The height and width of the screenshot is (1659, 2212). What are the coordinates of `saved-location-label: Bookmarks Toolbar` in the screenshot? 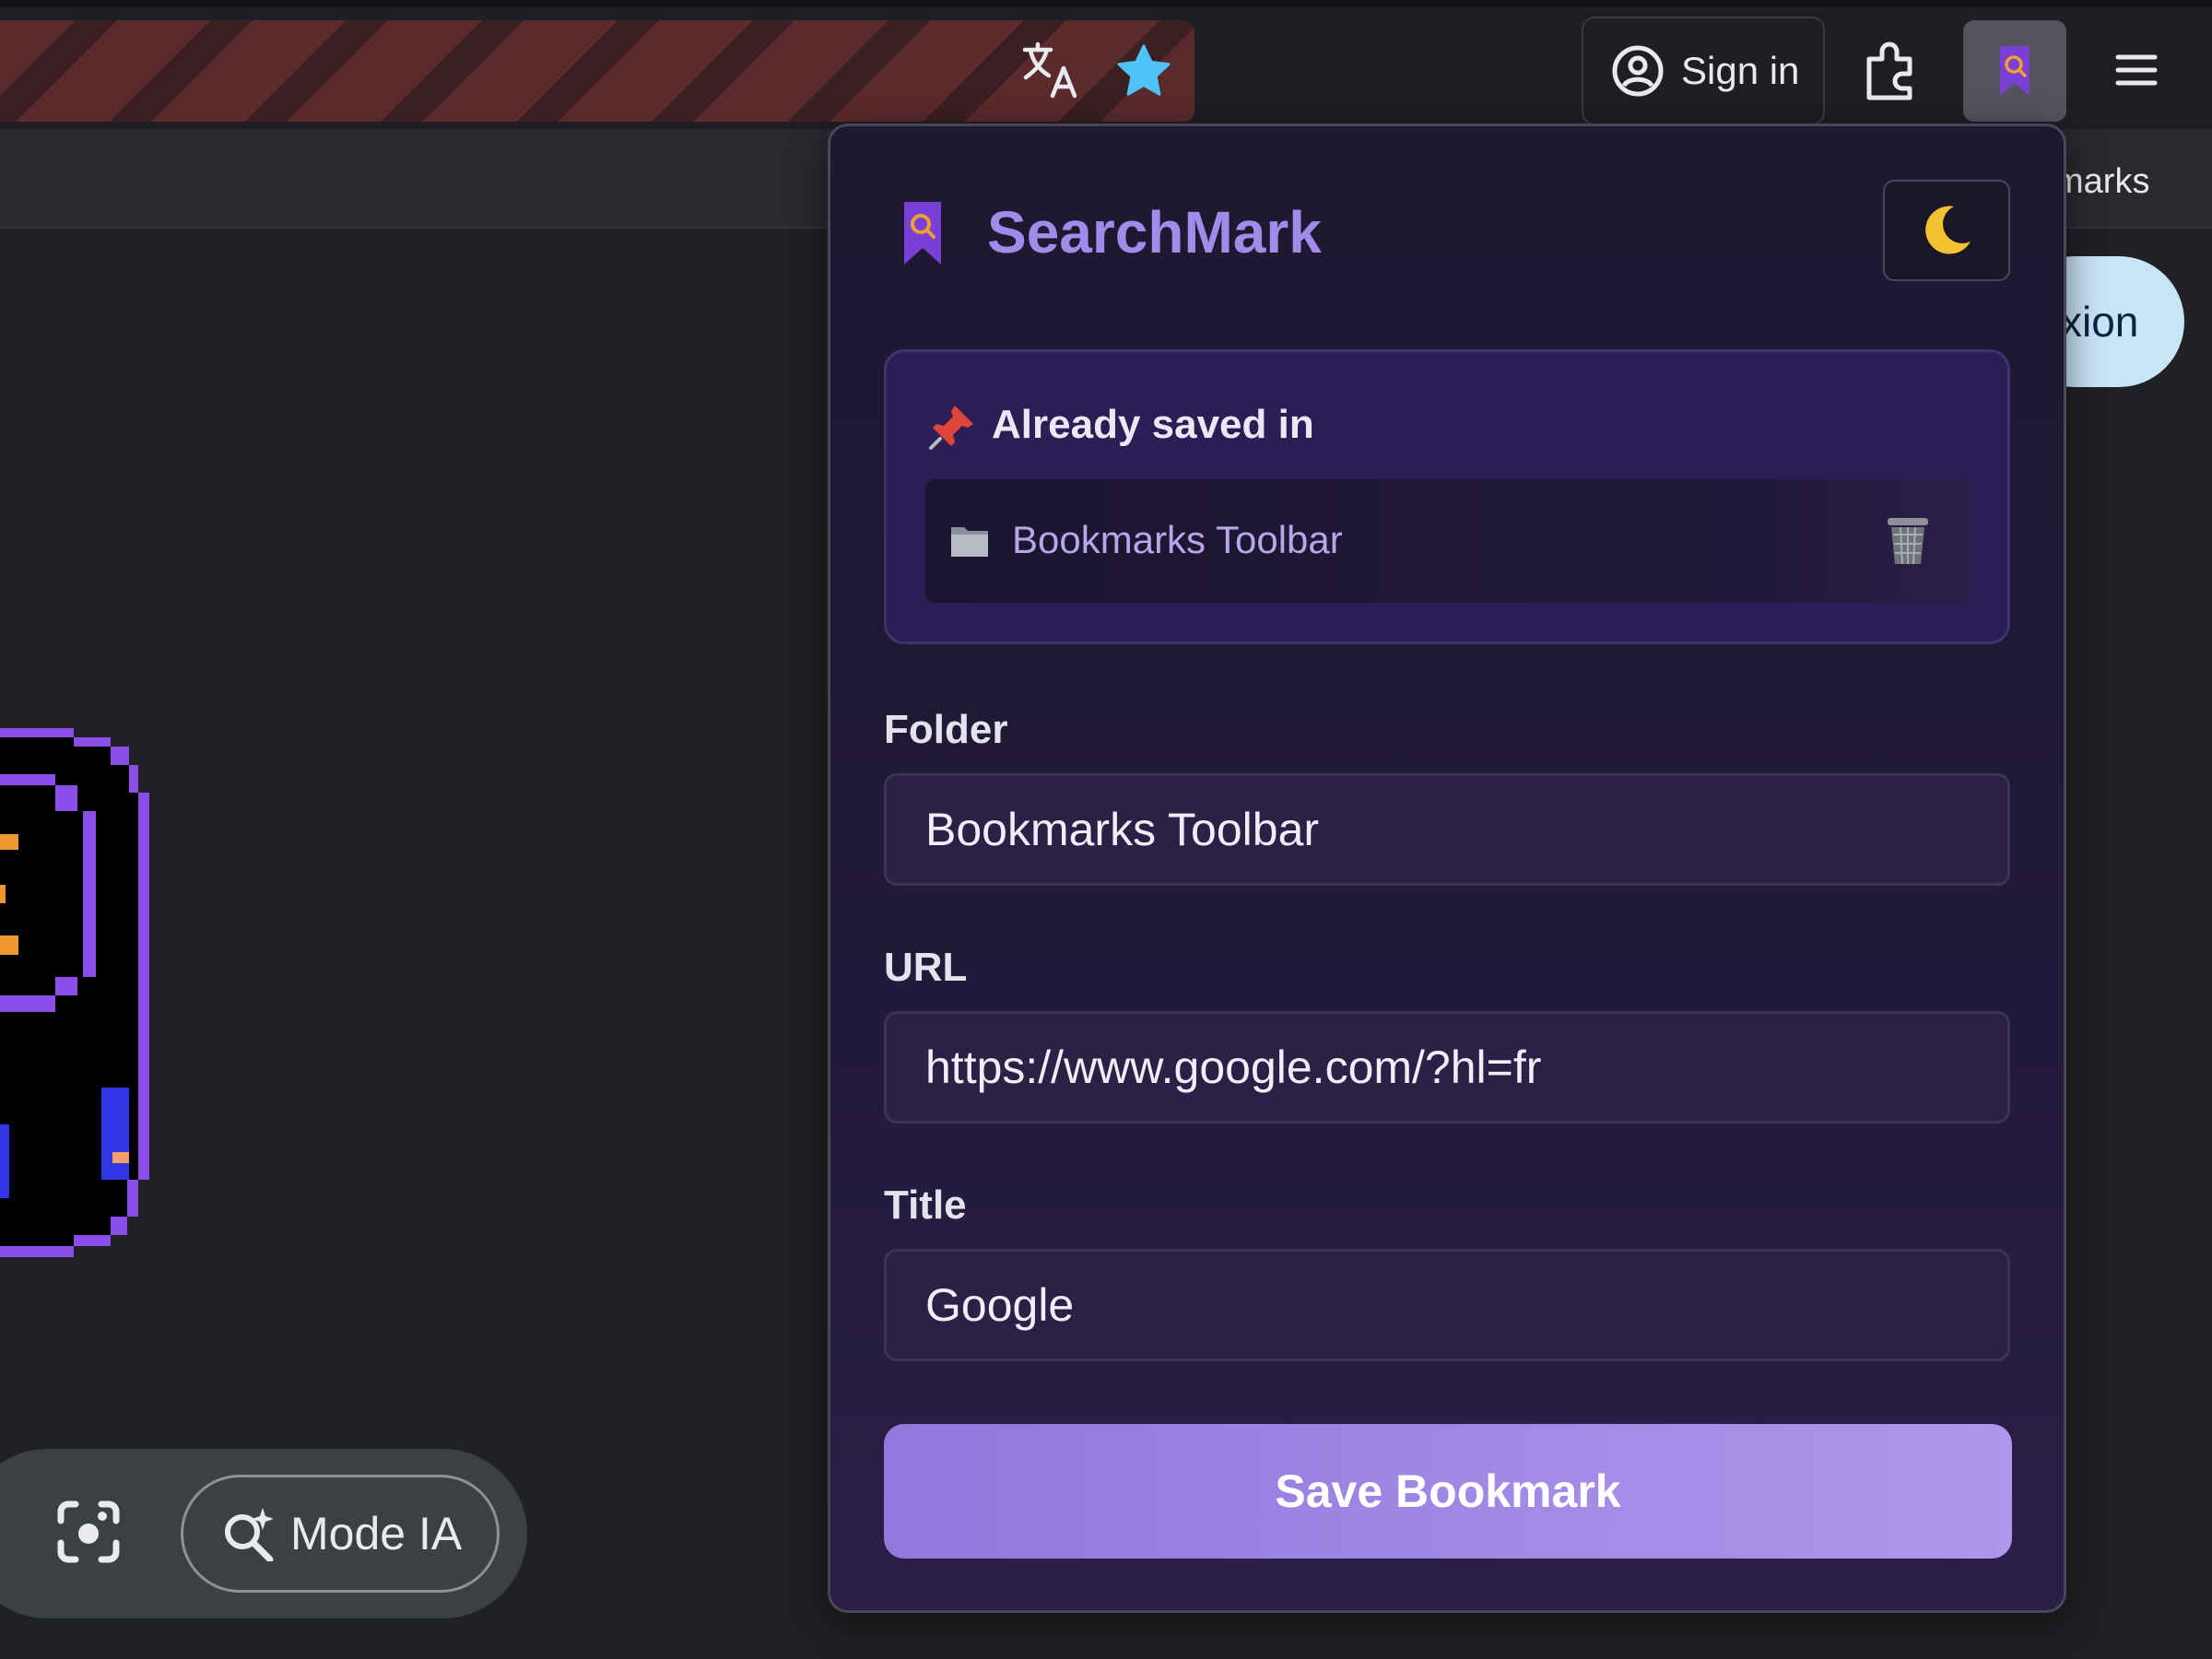 It's located at (1177, 539).